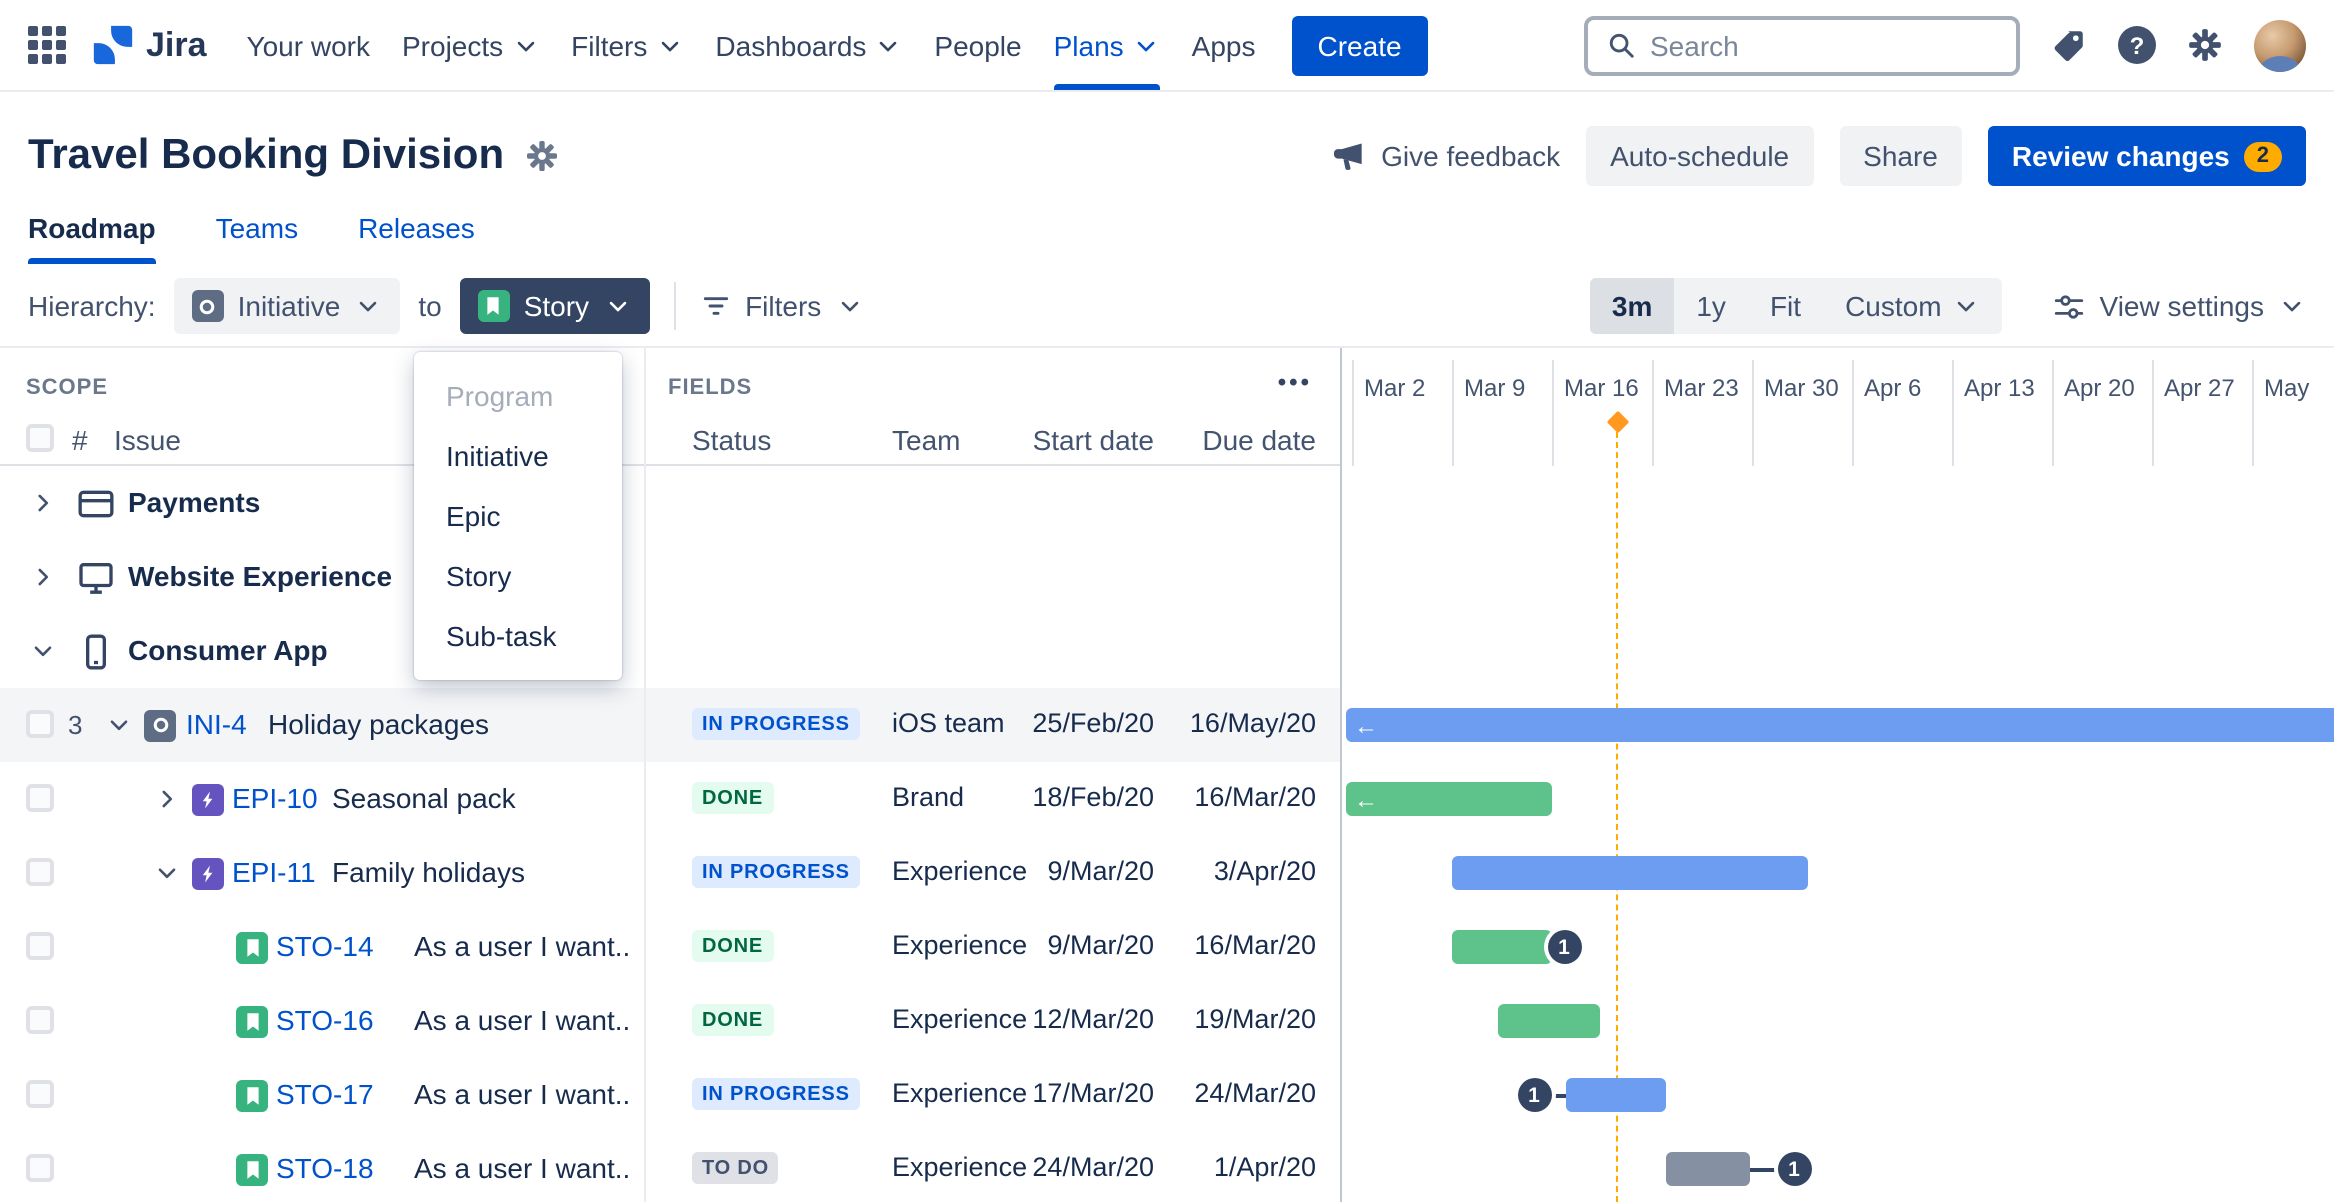 This screenshot has height=1202, width=2334. What do you see at coordinates (1900, 156) in the screenshot?
I see `share-button: Share` at bounding box center [1900, 156].